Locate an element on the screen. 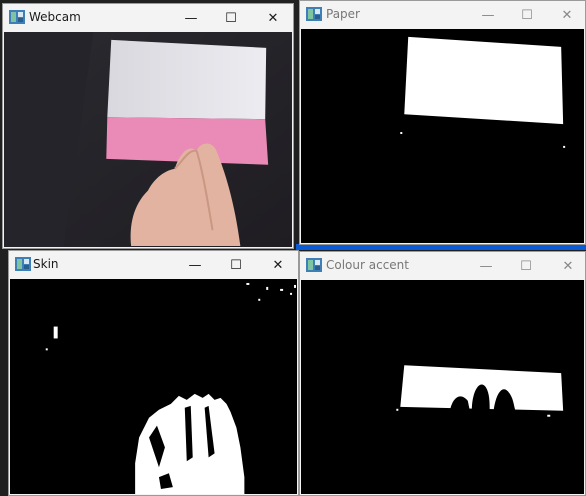 Image resolution: width=586 pixels, height=496 pixels. window-title: Paper is located at coordinates (343, 14).